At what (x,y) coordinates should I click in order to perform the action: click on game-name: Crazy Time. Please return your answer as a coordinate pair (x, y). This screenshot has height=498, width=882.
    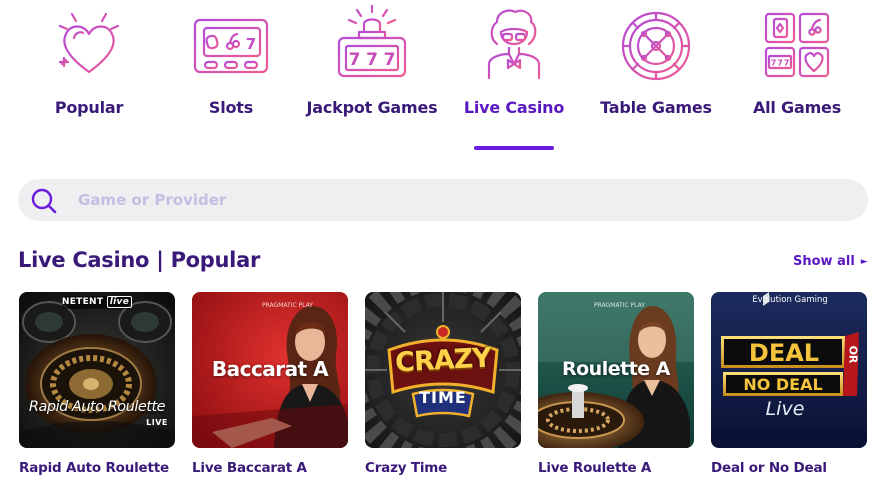
    Looking at the image, I should click on (406, 468).